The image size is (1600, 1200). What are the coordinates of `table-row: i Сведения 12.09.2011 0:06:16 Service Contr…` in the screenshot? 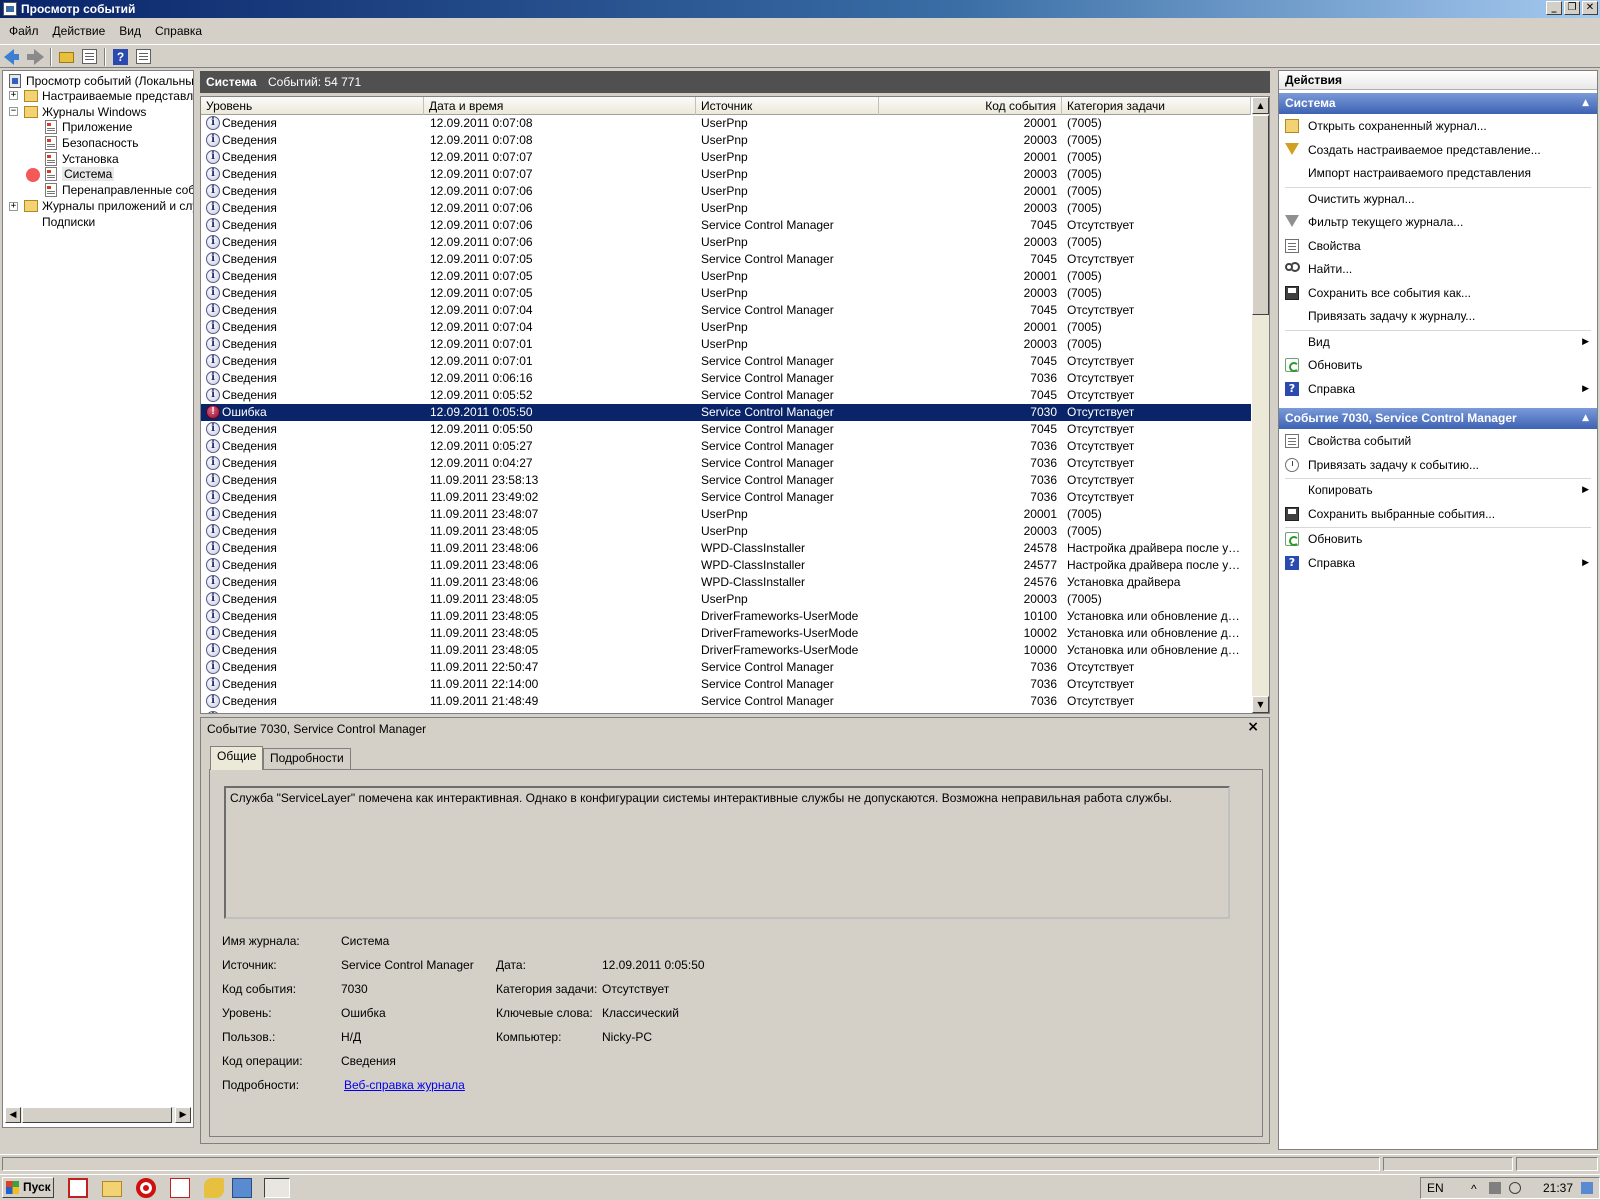 It's located at (726, 378).